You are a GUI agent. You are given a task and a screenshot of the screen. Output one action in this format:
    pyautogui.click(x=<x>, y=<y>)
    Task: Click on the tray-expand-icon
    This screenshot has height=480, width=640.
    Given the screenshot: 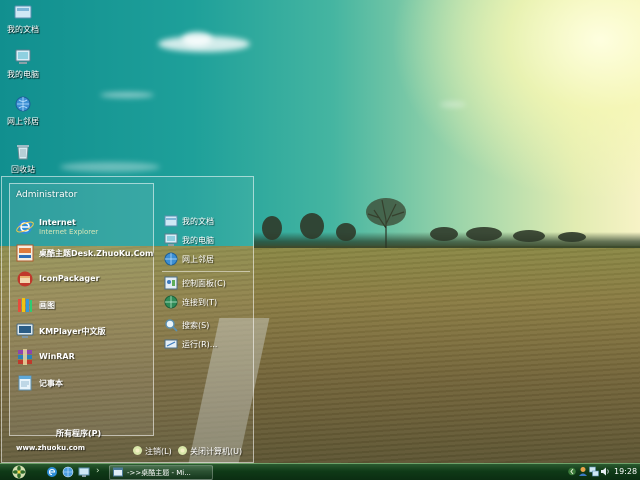 What is the action you would take?
    pyautogui.click(x=572, y=471)
    